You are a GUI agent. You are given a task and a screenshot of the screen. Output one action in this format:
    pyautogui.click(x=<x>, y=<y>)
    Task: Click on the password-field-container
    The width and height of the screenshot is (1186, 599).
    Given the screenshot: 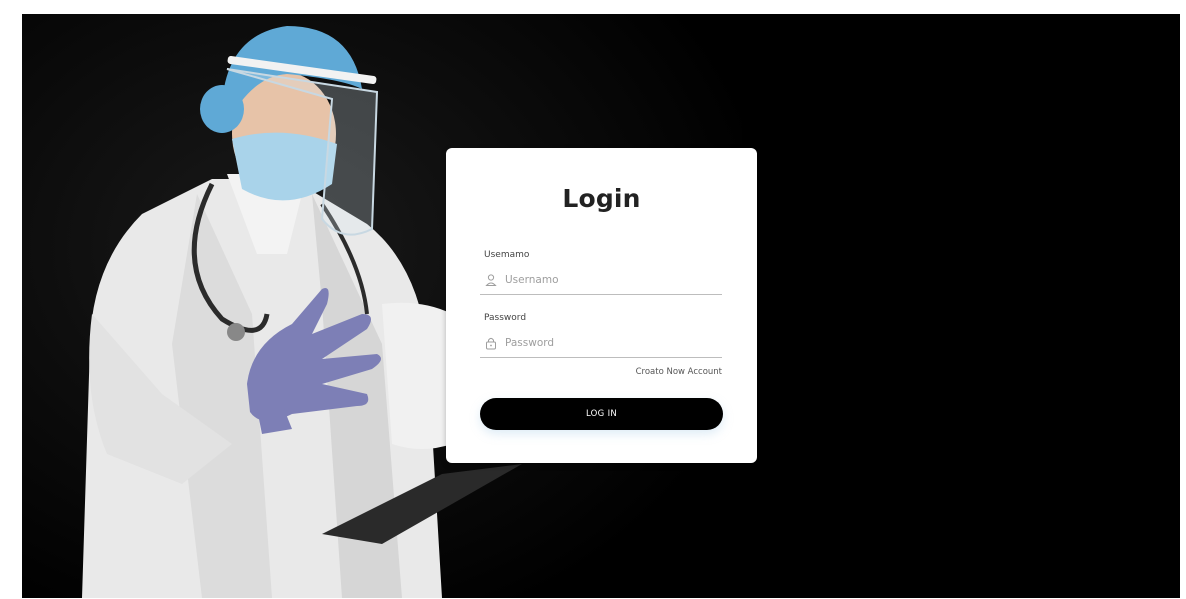 What is the action you would take?
    pyautogui.click(x=601, y=344)
    